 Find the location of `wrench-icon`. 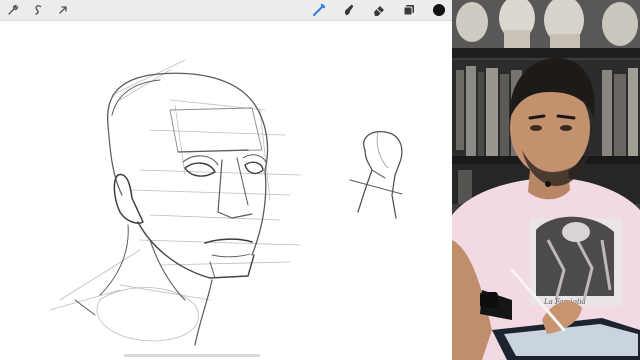

wrench-icon is located at coordinates (13, 10).